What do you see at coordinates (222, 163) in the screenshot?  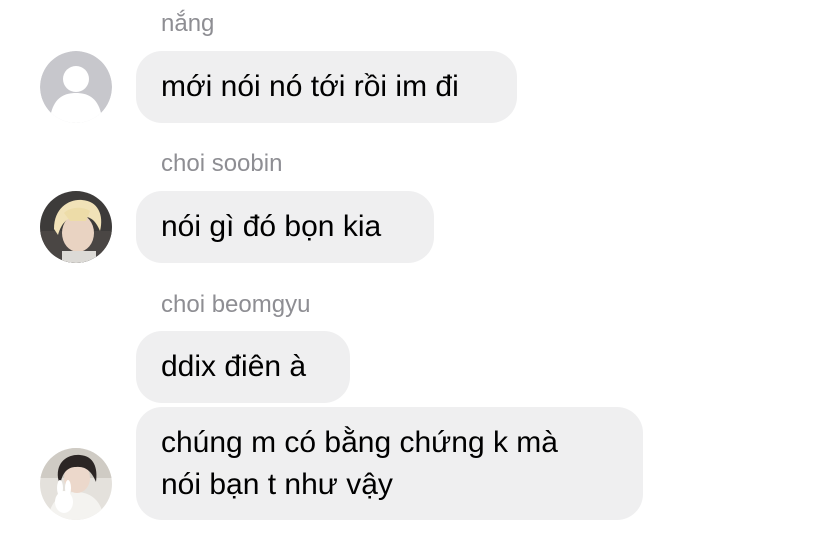 I see `sender-name: choi soobin` at bounding box center [222, 163].